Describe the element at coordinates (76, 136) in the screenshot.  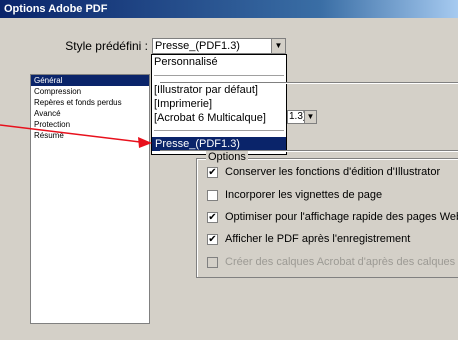
I see `annotation-arrow-icon` at that location.